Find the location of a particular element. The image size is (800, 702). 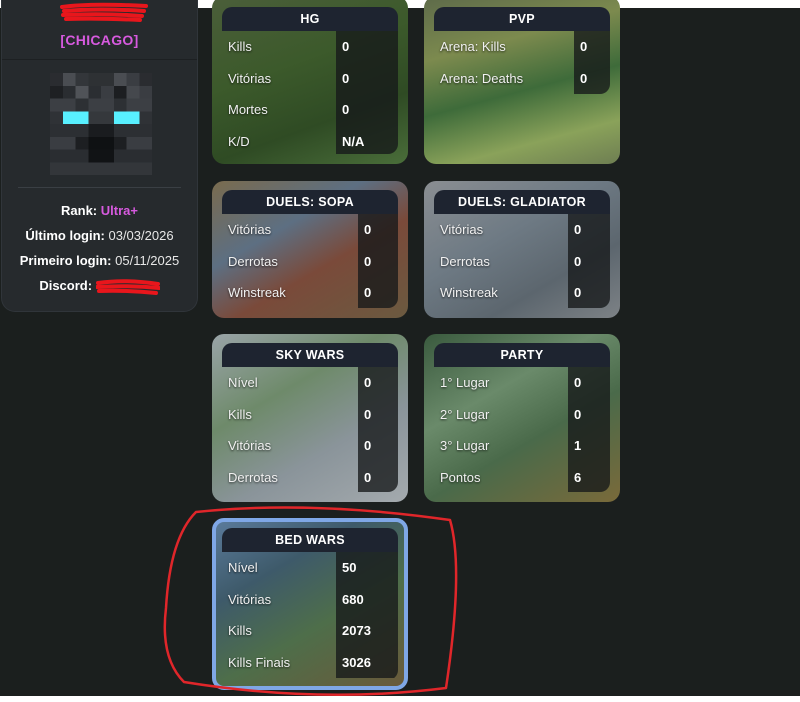

info-divider is located at coordinates (99, 187).